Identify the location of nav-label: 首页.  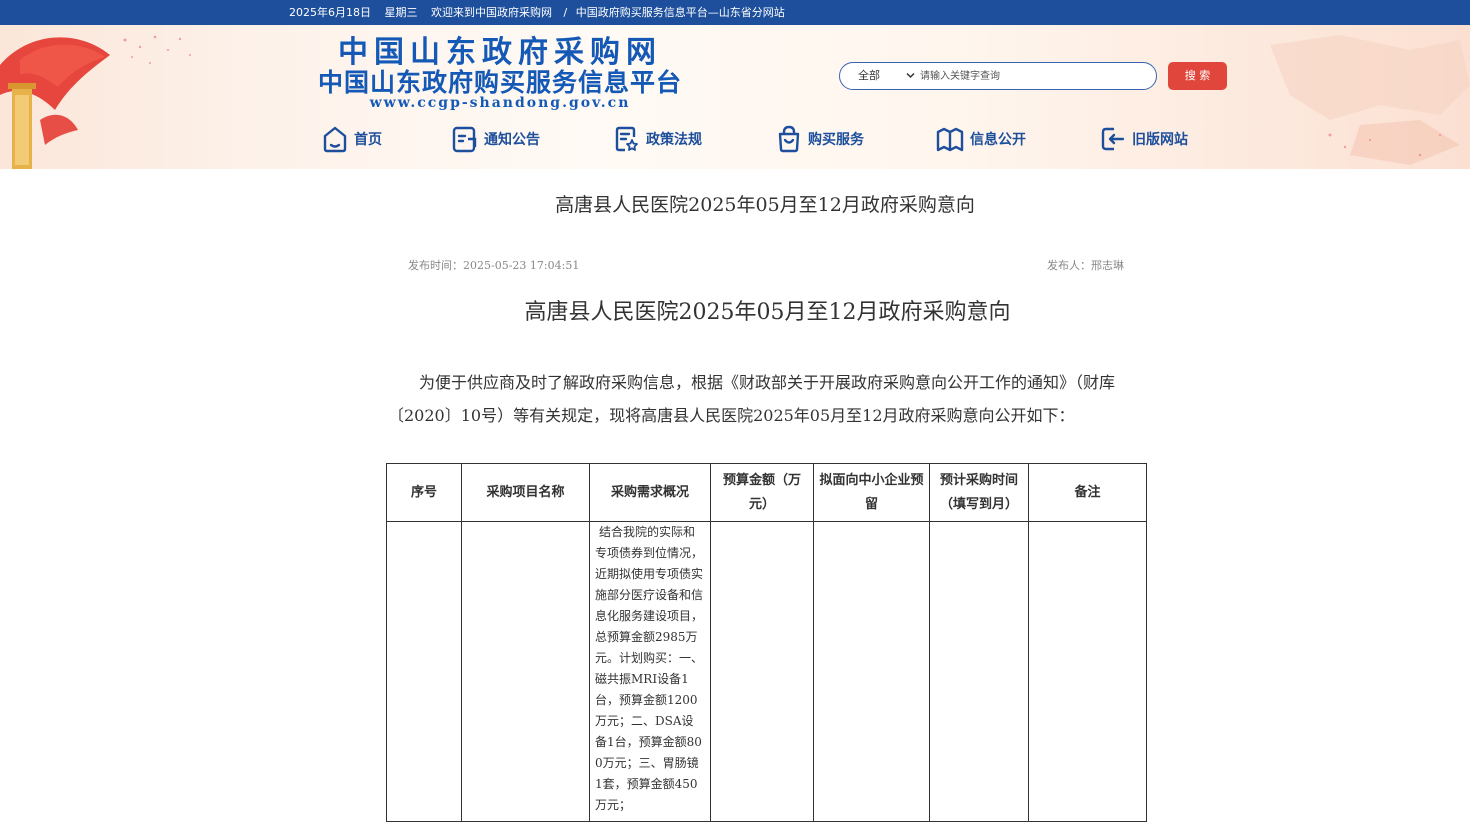
(368, 140).